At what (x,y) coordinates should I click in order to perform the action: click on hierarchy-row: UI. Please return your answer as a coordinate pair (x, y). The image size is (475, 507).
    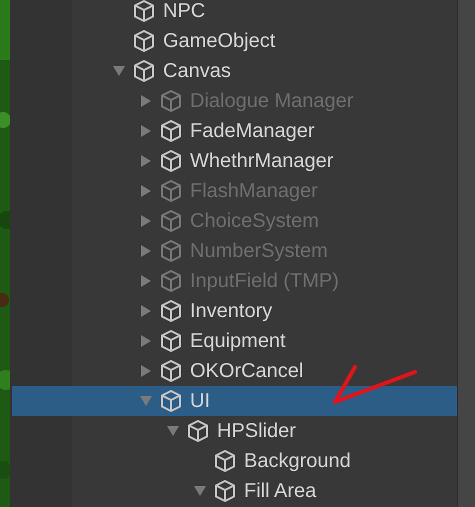
    Looking at the image, I should click on (234, 401).